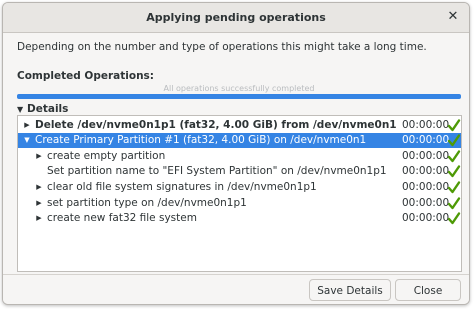  What do you see at coordinates (122, 218) in the screenshot?
I see `operation-label: create new fat32 file system` at bounding box center [122, 218].